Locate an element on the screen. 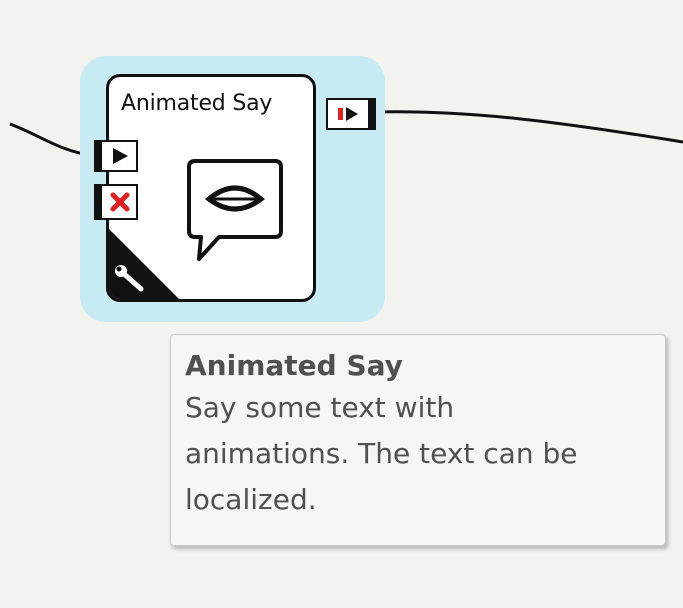 The height and width of the screenshot is (608, 683). play-icon is located at coordinates (120, 156).